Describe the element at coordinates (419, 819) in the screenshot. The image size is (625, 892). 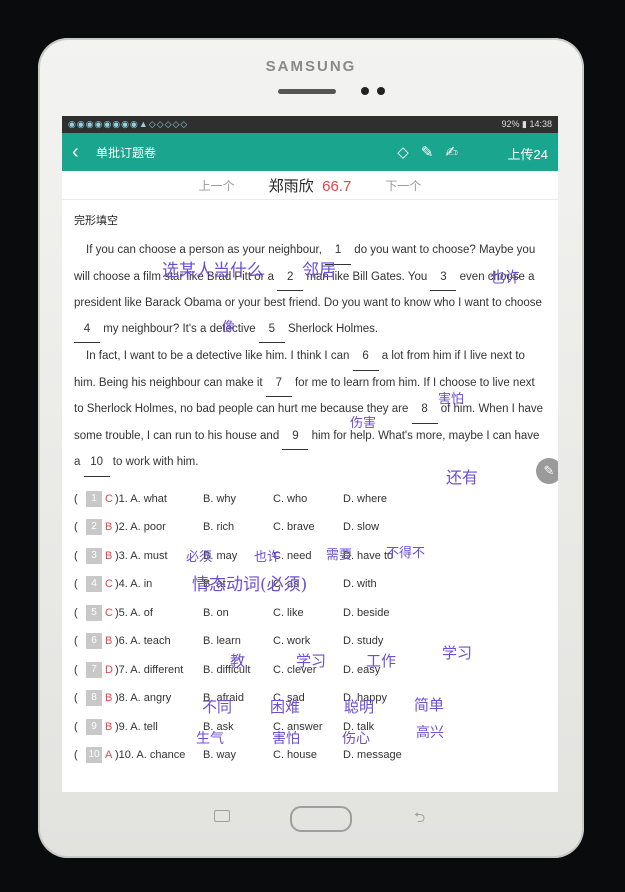
I see `back-key-icon: ⮌` at that location.